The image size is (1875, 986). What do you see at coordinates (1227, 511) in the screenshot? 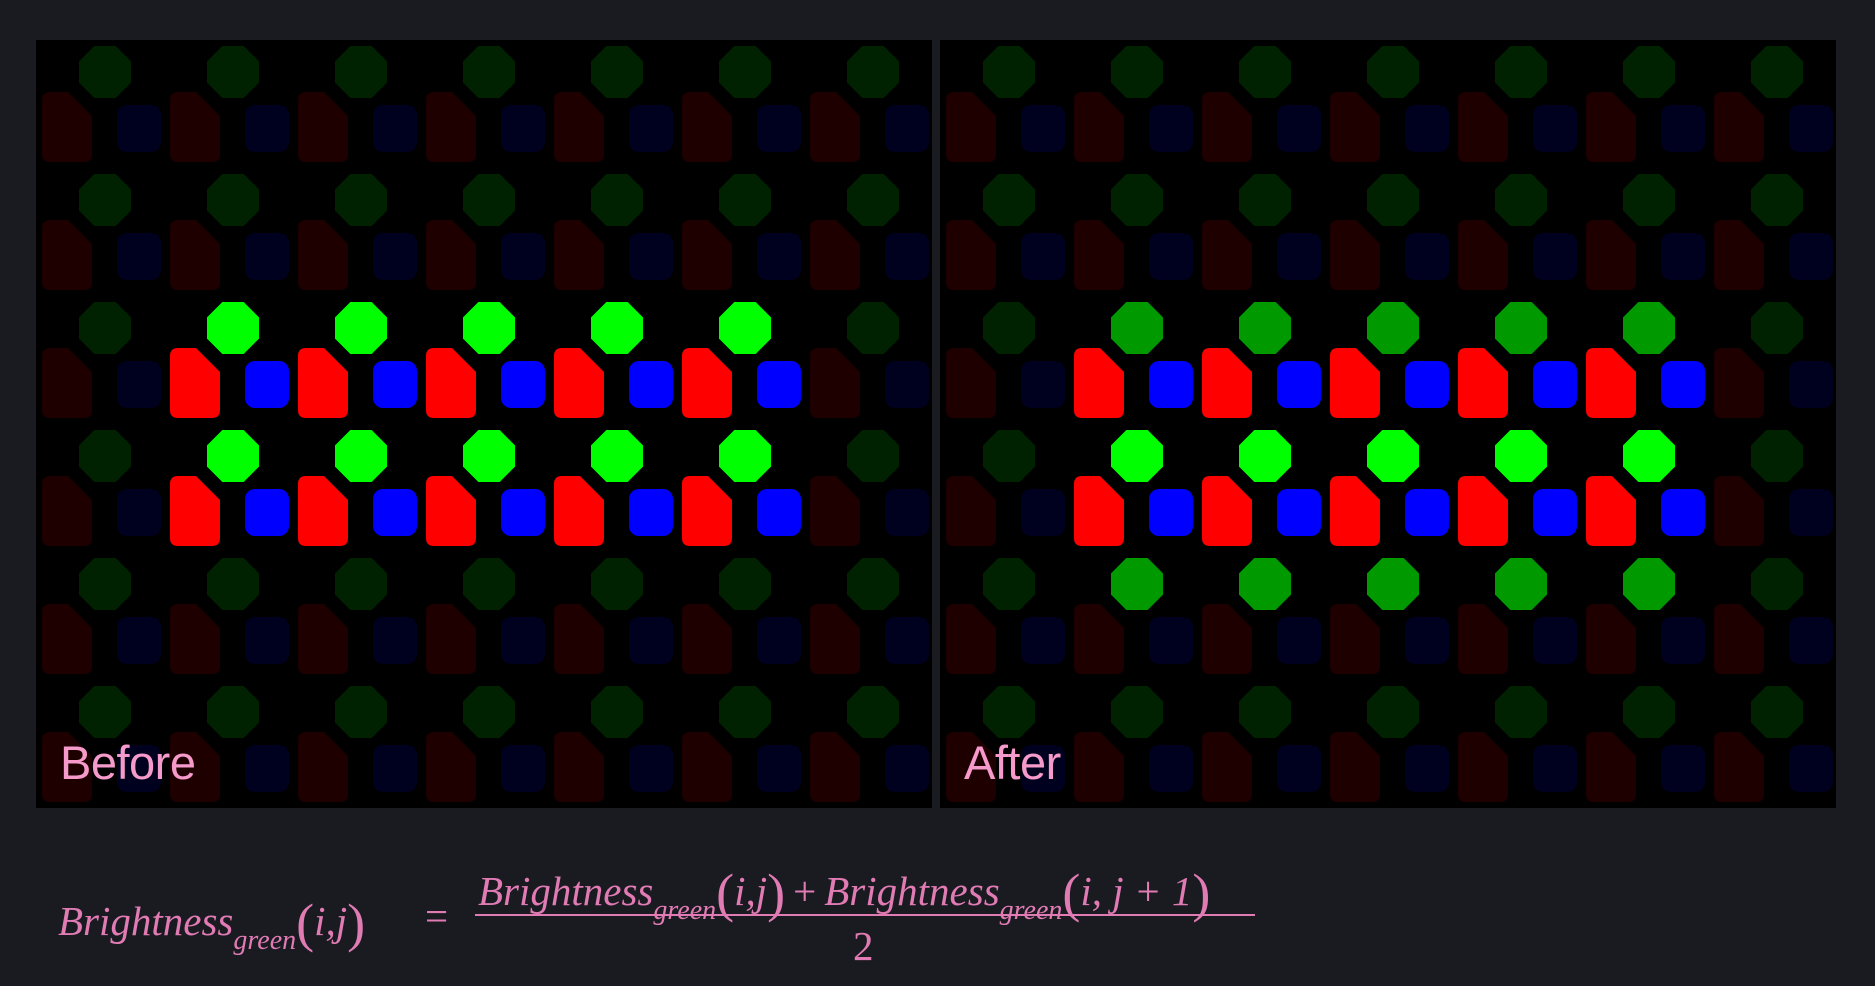
I see `red-subpixel-r3-c2` at bounding box center [1227, 511].